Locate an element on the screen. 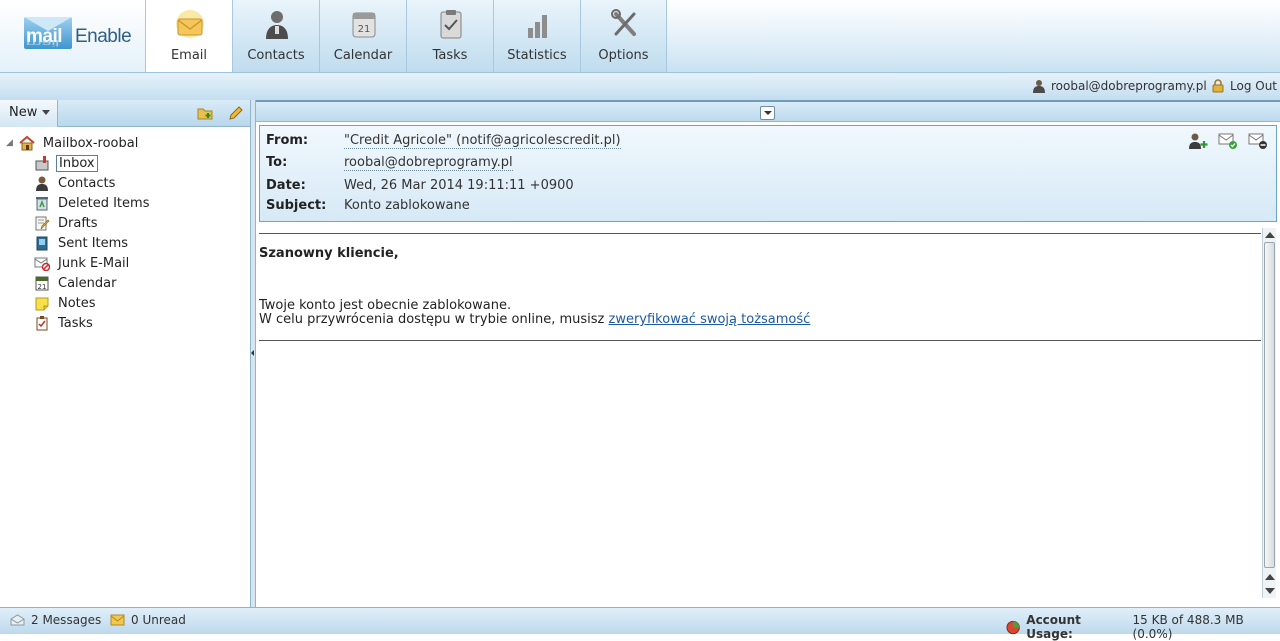 This screenshot has width=1280, height=641. task-icon is located at coordinates (42, 323).